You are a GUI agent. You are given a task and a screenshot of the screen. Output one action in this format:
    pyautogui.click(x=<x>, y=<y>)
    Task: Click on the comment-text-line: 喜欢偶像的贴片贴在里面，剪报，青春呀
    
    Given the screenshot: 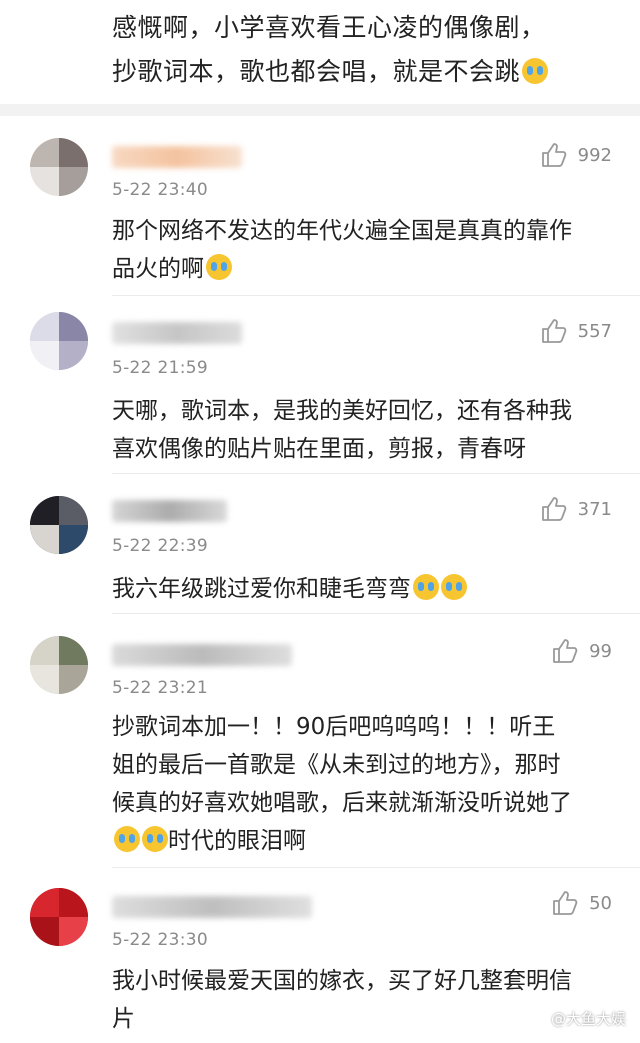 What is the action you would take?
    pyautogui.click(x=319, y=449)
    